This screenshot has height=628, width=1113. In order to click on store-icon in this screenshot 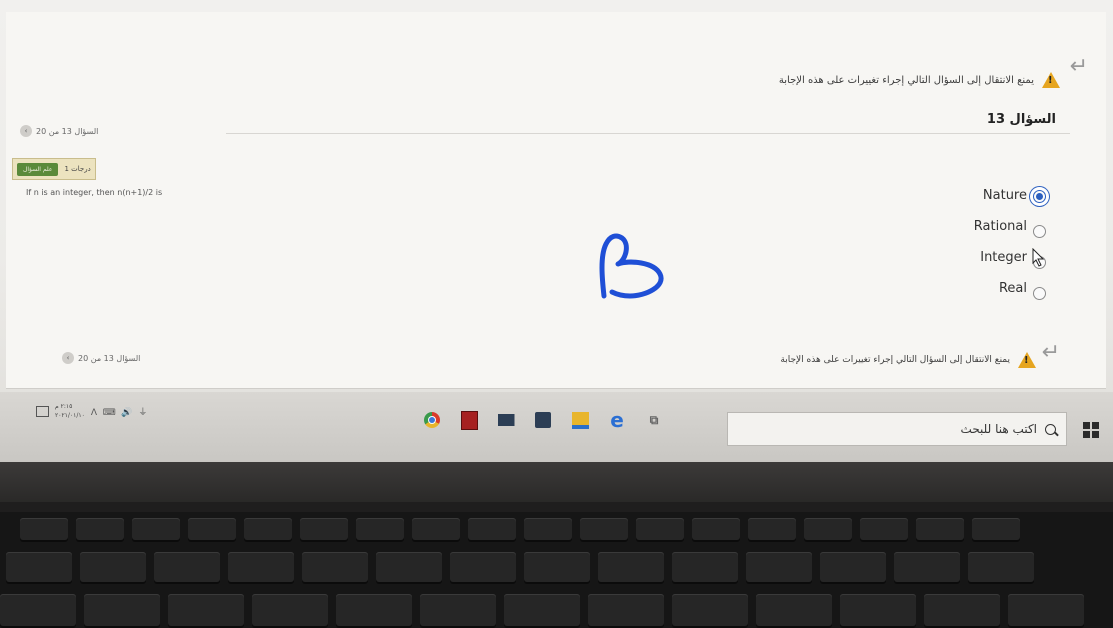, I will do `click(543, 420)`.